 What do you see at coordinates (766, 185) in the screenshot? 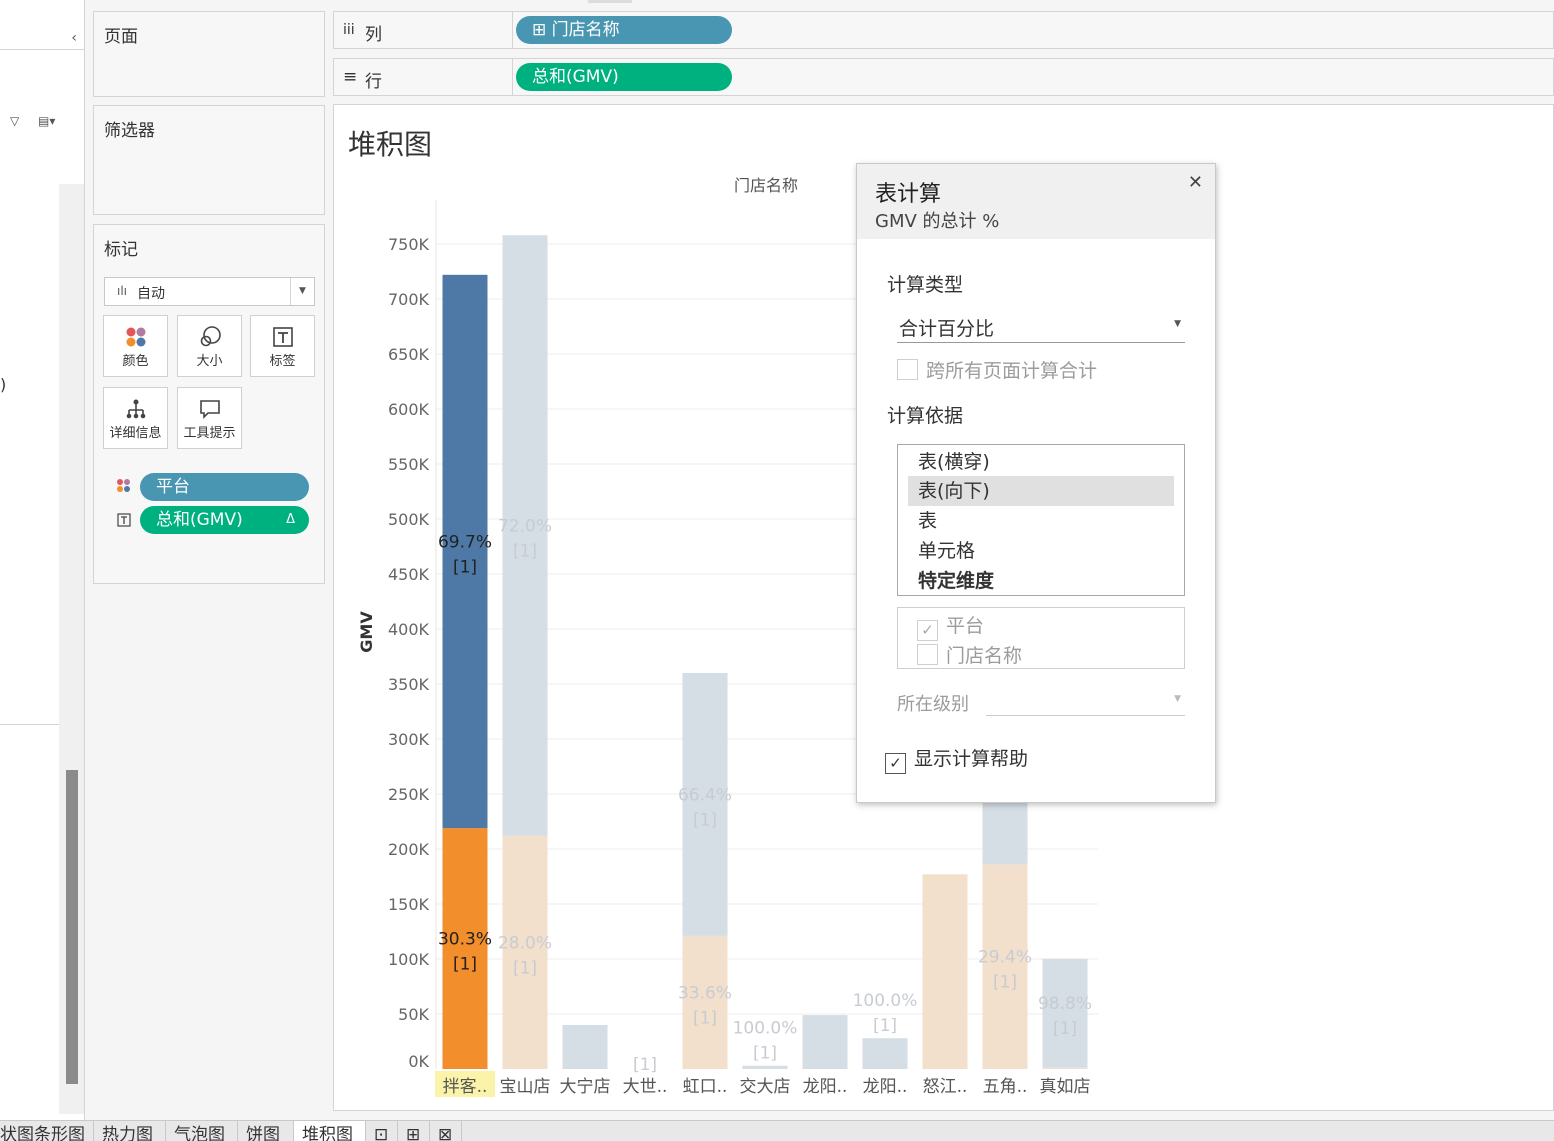
I see `column-header: 门店名称` at bounding box center [766, 185].